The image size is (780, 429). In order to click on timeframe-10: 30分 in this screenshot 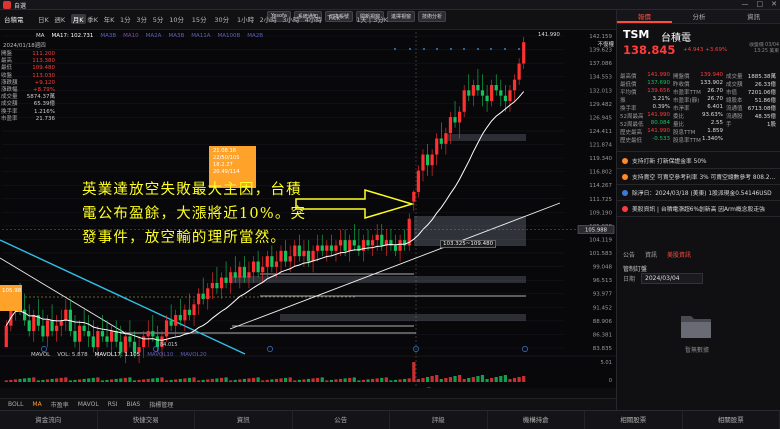, I will do `click(221, 19)`.